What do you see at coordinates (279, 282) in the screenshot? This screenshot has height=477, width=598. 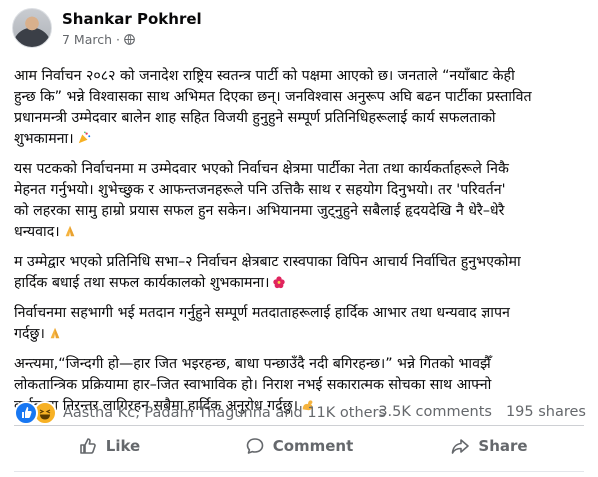 I see `hibiscus-emoji` at bounding box center [279, 282].